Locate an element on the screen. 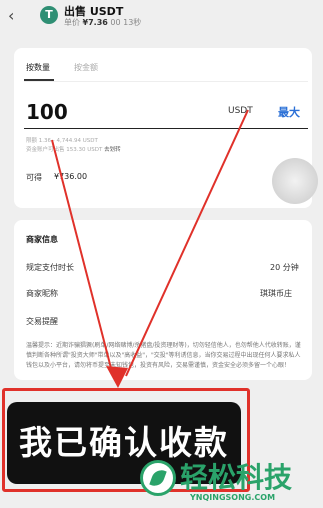 The image size is (323, 508). watermark-domain: YNQINGSONG.COM is located at coordinates (233, 497).